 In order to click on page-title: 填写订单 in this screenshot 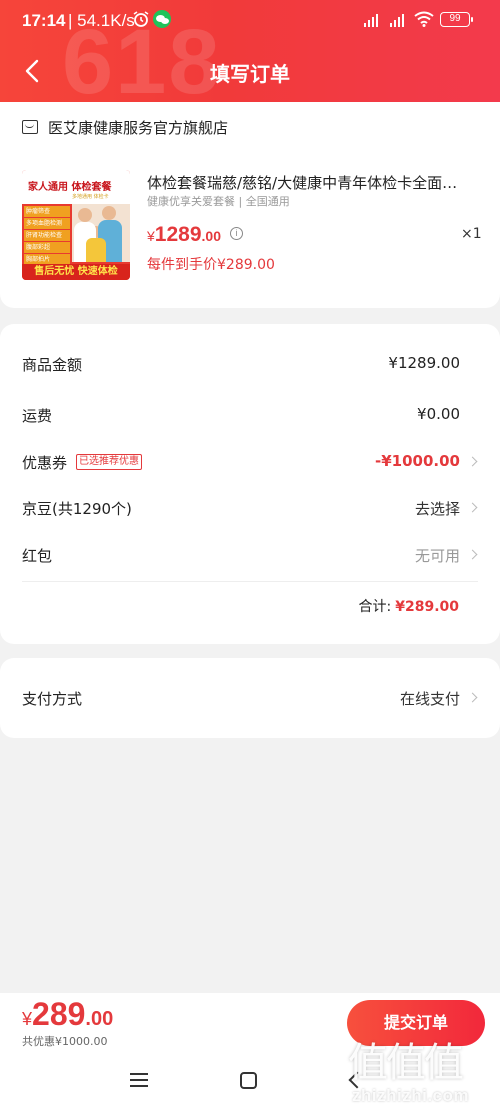, I will do `click(250, 74)`.